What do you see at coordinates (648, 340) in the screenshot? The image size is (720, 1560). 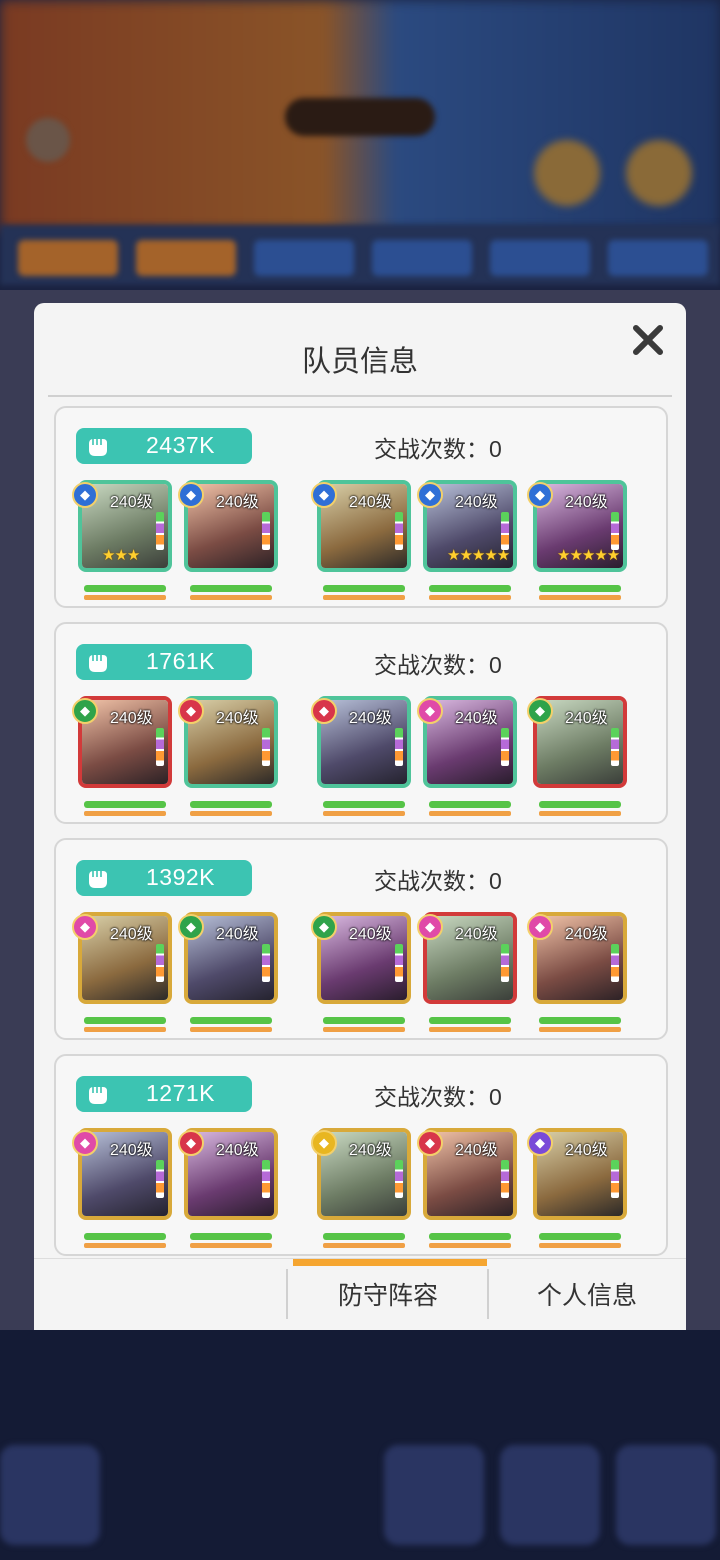 I see `close-button` at bounding box center [648, 340].